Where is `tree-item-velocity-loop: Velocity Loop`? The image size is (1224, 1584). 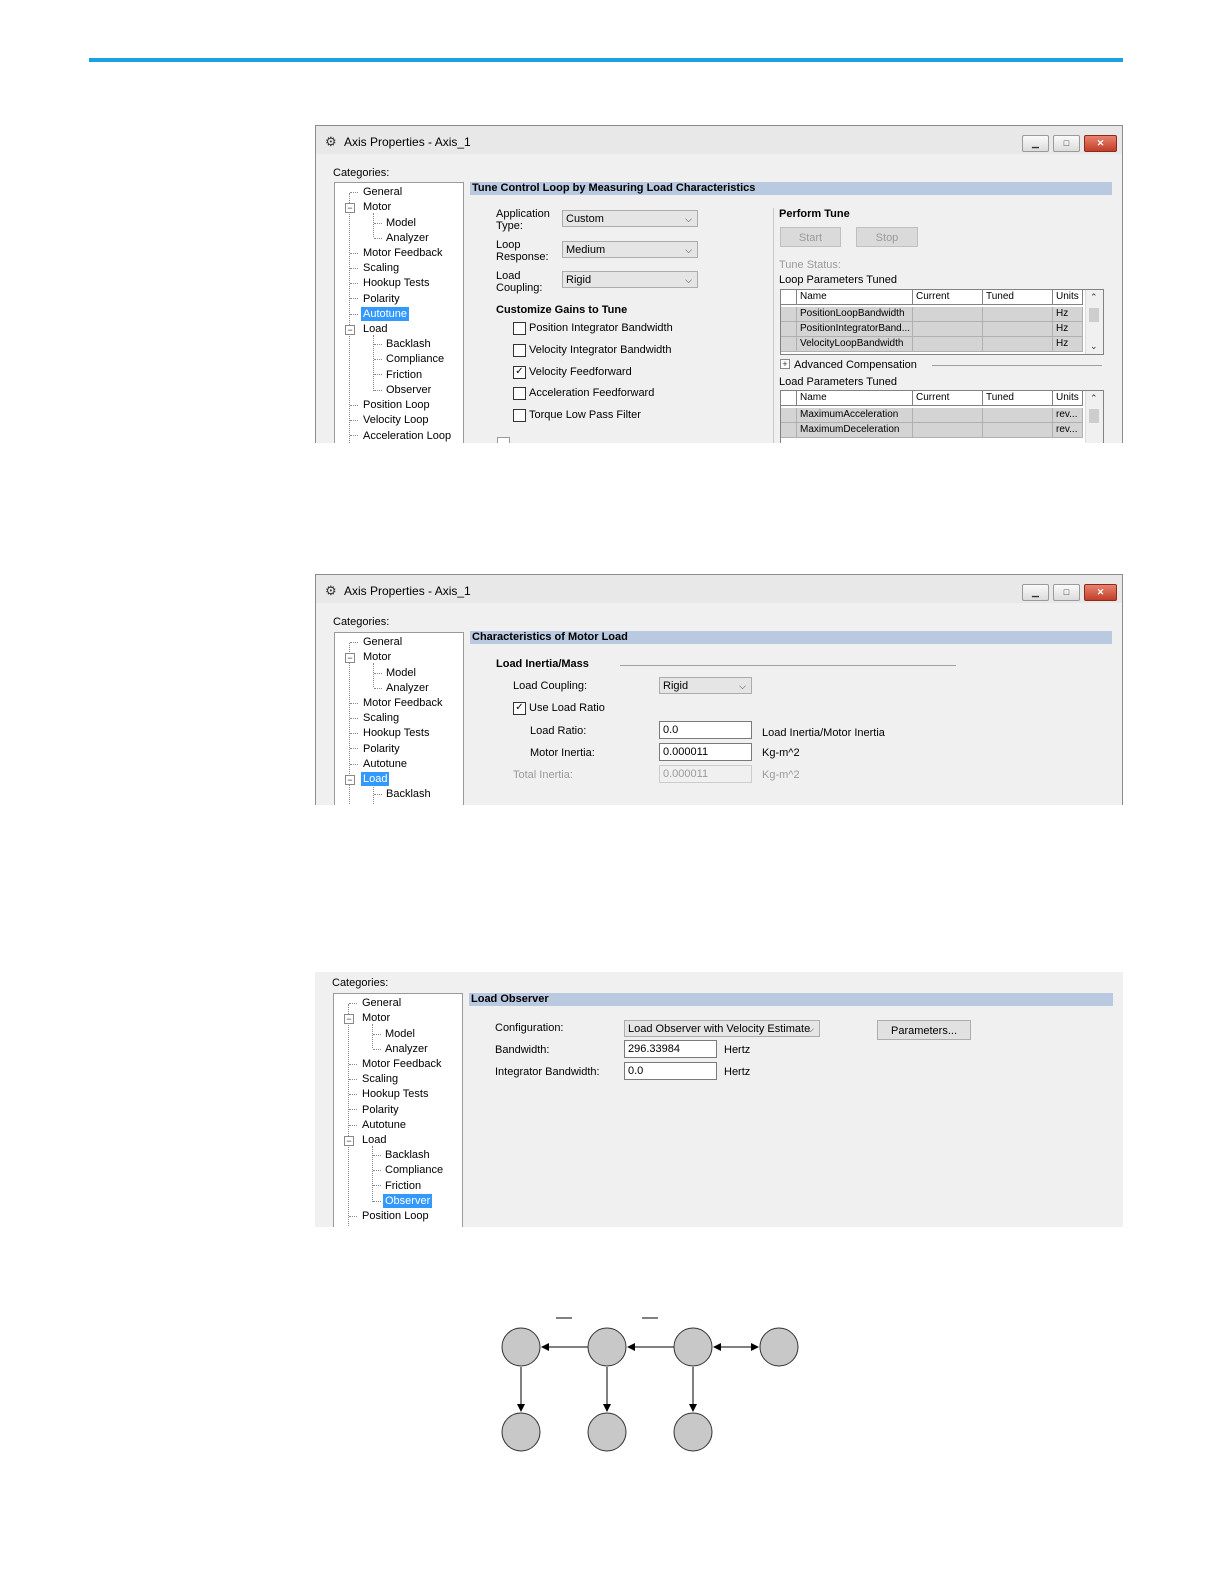
tree-item-velocity-loop: Velocity Loop is located at coordinates (395, 420).